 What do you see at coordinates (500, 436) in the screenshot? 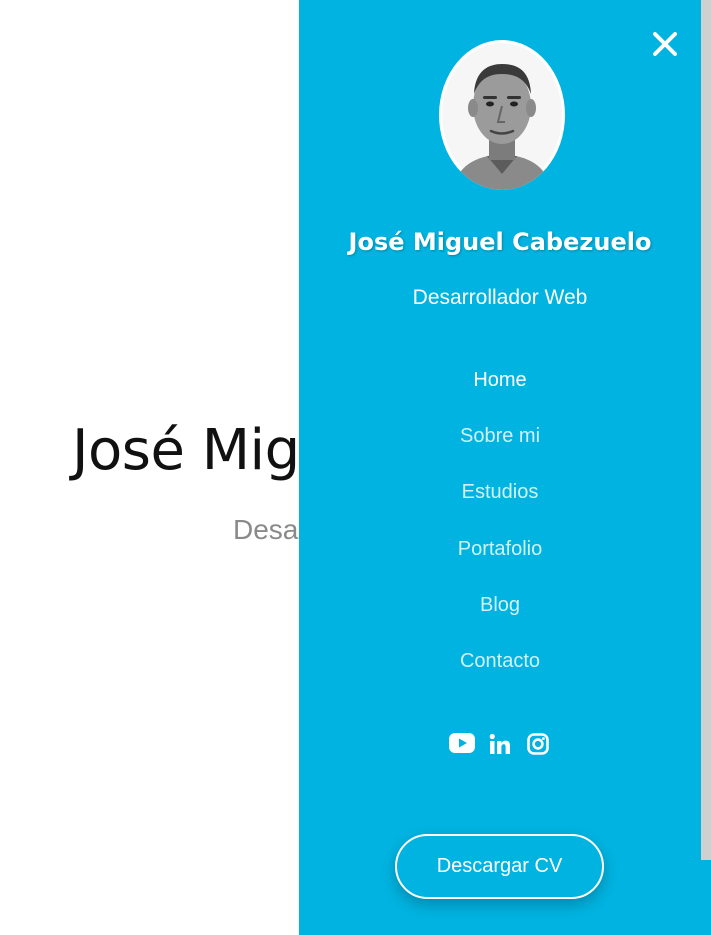
I see `nav-link-sobre-mi: Sobre mi` at bounding box center [500, 436].